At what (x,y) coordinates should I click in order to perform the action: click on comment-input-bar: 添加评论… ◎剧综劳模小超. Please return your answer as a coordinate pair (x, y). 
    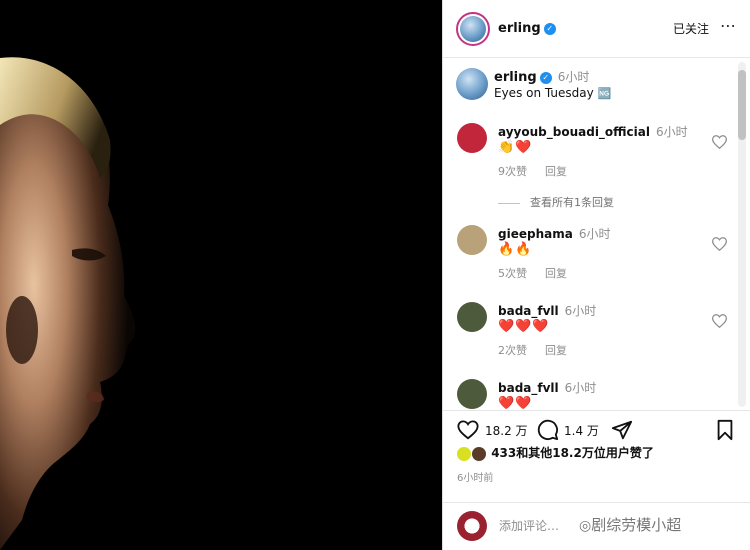
    Looking at the image, I should click on (596, 526).